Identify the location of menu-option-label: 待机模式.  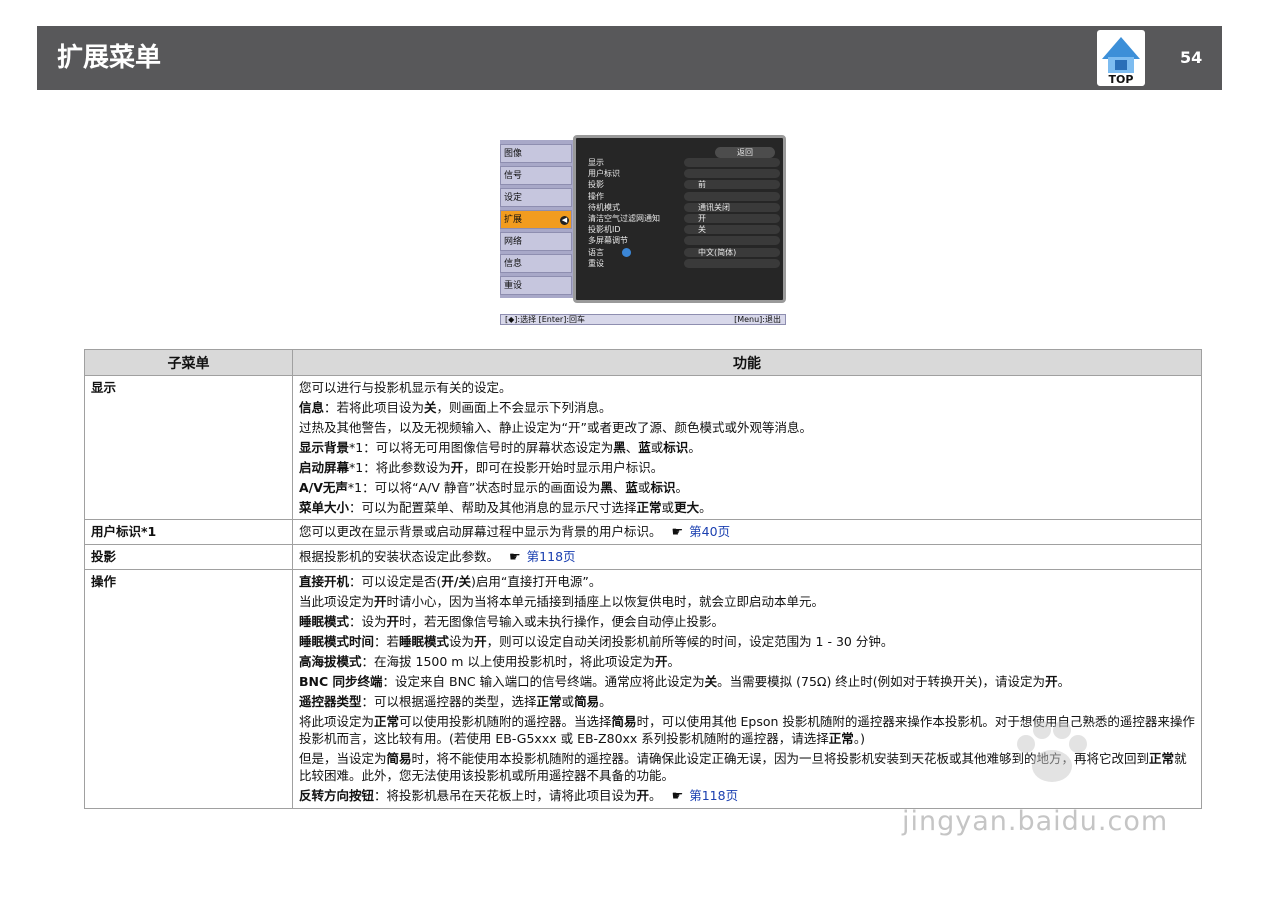
(604, 207).